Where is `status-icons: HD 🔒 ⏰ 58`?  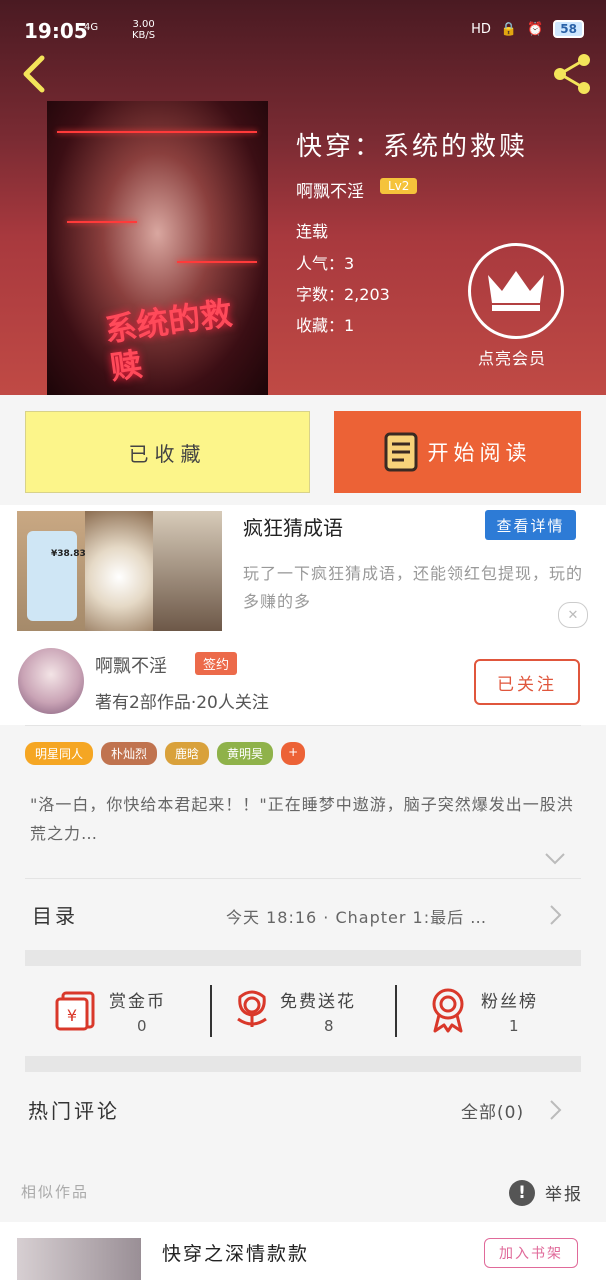 status-icons: HD 🔒 ⏰ 58 is located at coordinates (527, 29).